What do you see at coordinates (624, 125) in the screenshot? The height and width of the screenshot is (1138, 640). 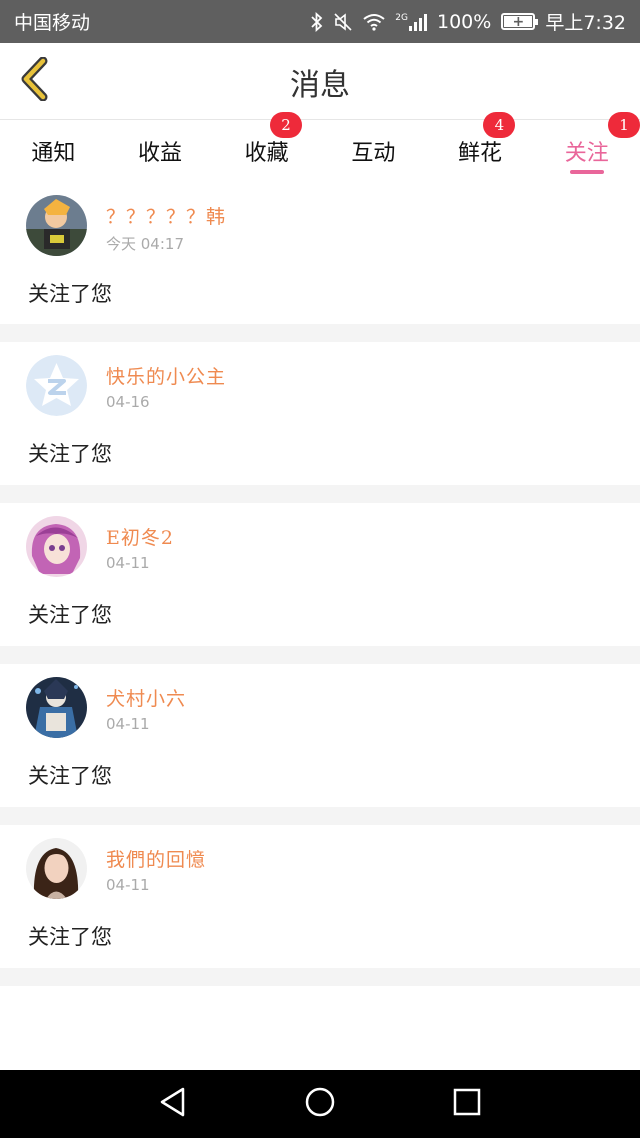 I see `badge-count: 1` at bounding box center [624, 125].